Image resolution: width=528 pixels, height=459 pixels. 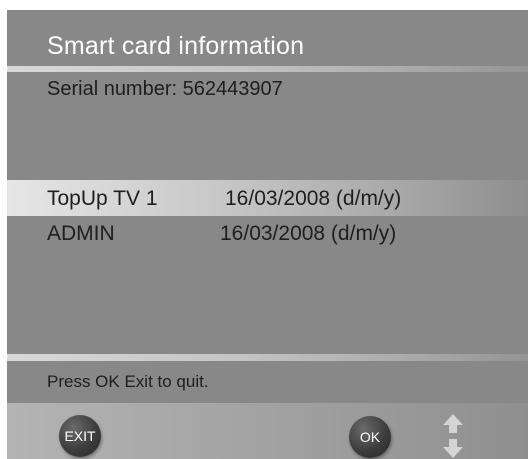 I want to click on serial-number: Serial number: 562443907, so click(x=165, y=89).